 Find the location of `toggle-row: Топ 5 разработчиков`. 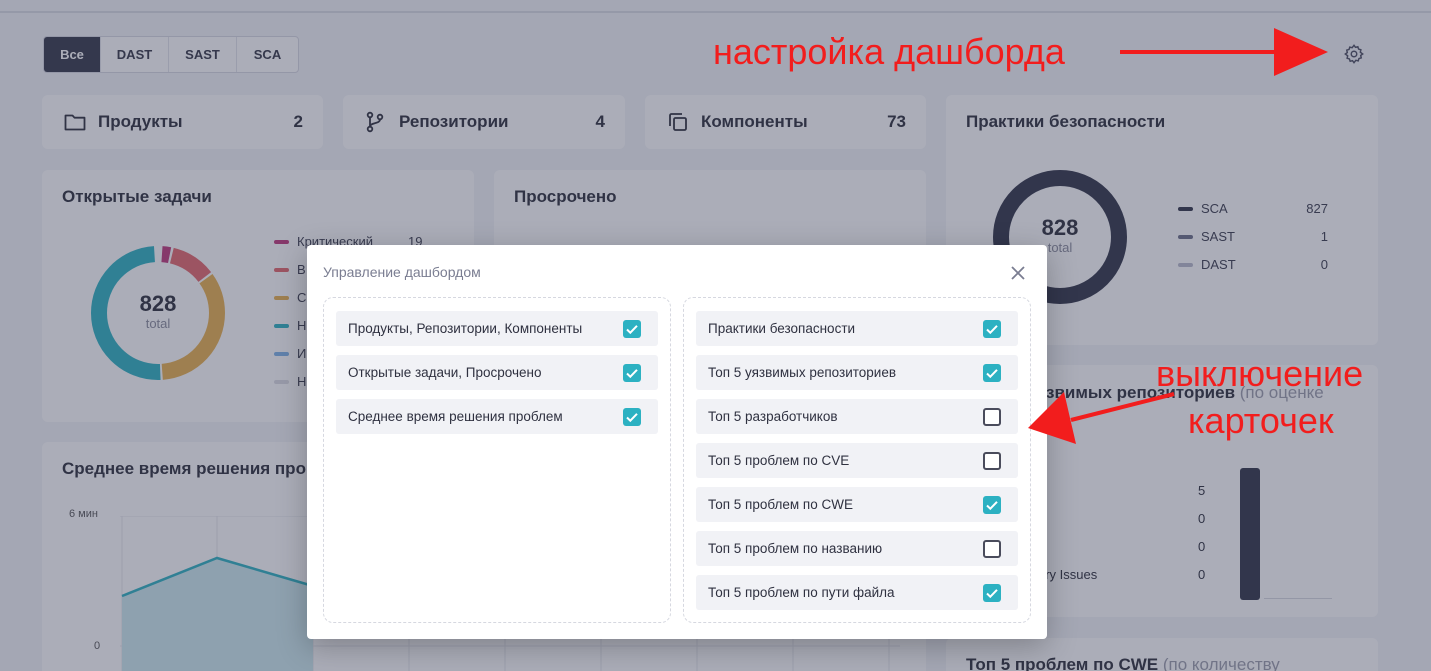

toggle-row: Топ 5 разработчиков is located at coordinates (857, 416).